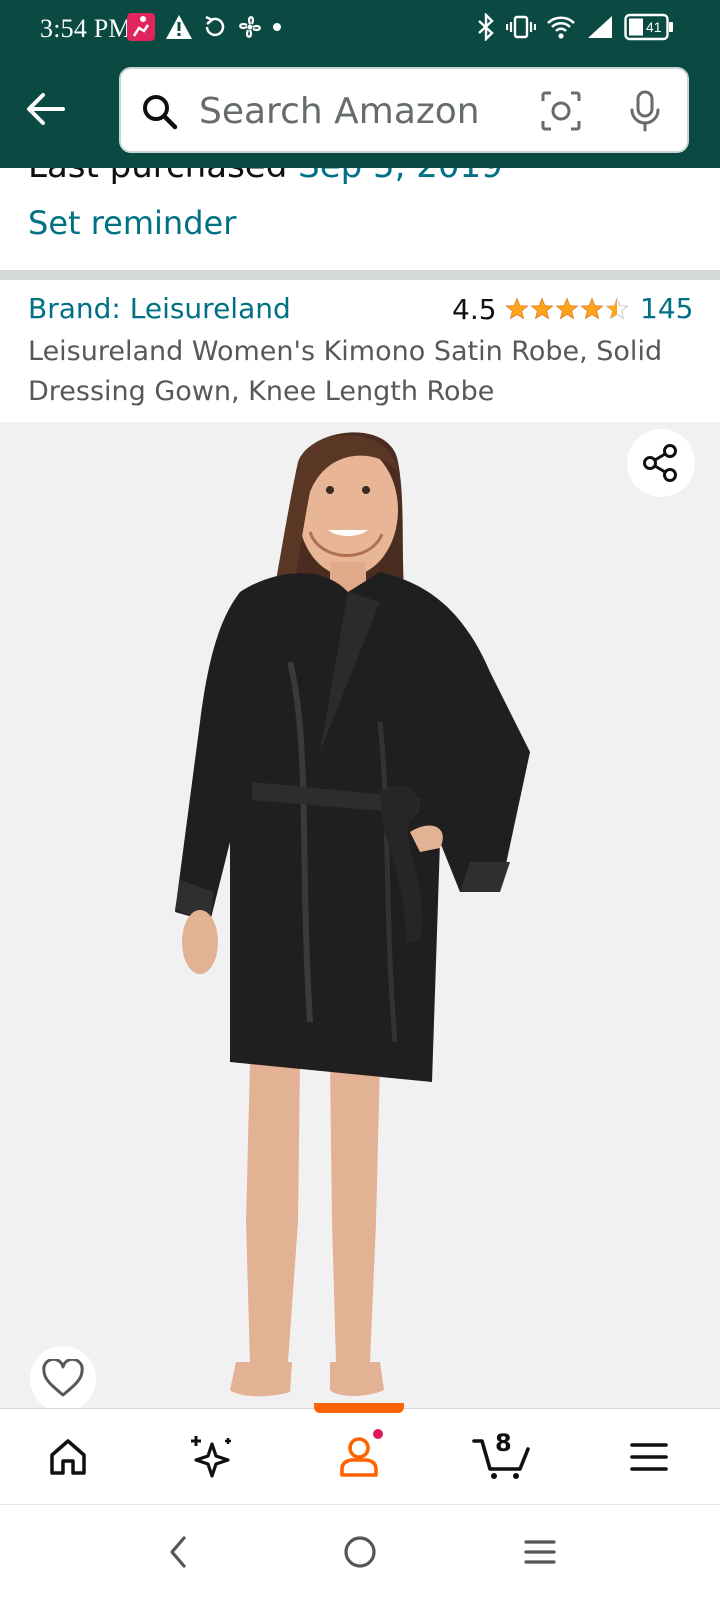  What do you see at coordinates (645, 113) in the screenshot?
I see `microphone-icon` at bounding box center [645, 113].